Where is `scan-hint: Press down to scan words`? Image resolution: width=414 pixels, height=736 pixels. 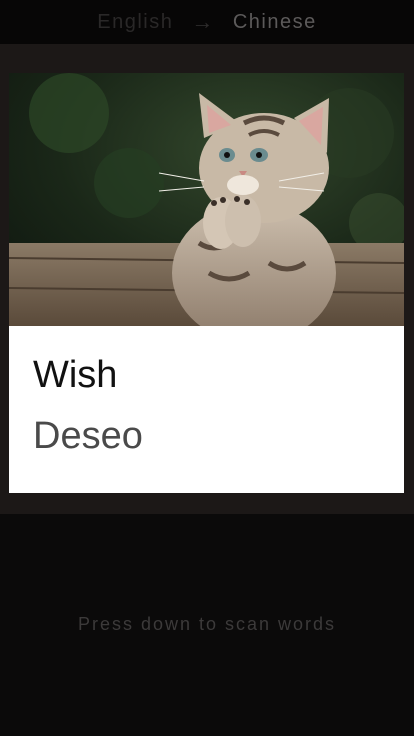 scan-hint: Press down to scan words is located at coordinates (207, 624).